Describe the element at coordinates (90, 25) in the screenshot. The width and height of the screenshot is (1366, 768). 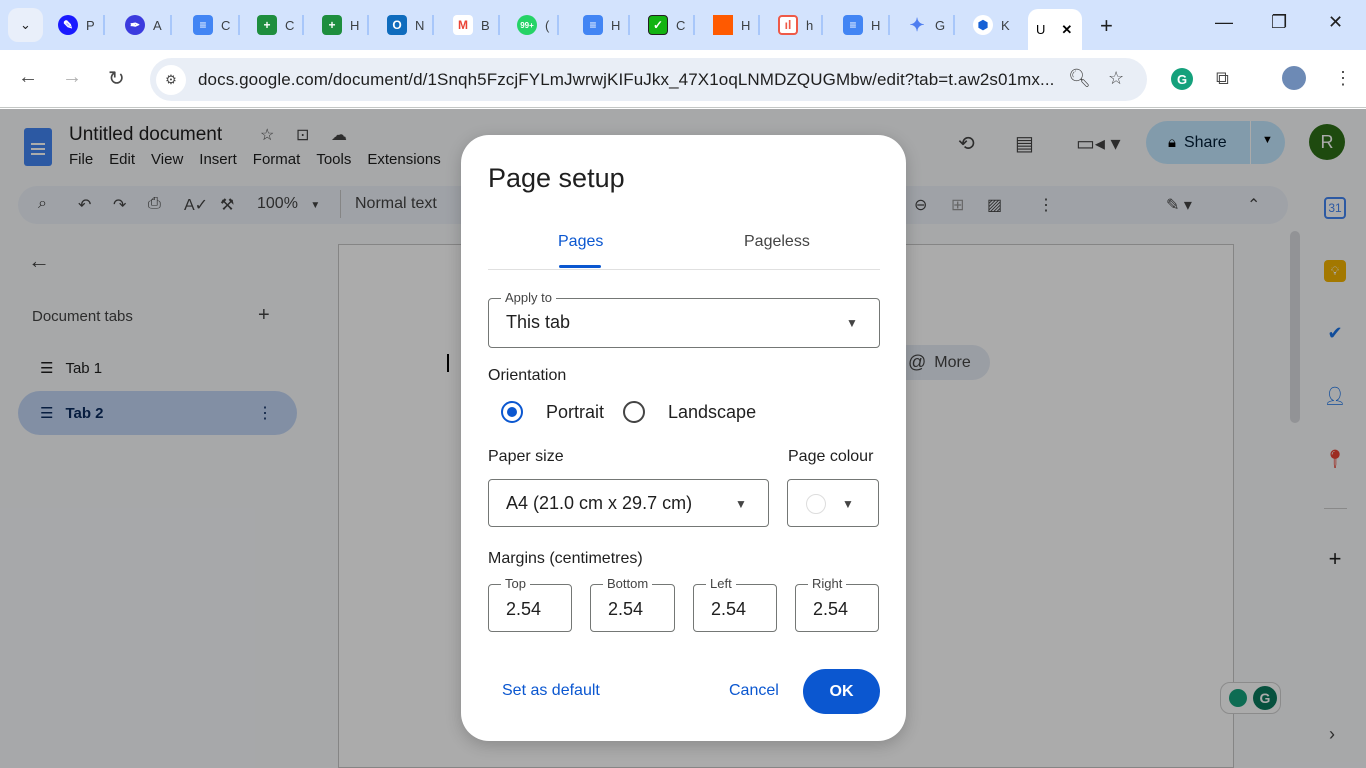
I see `tab-label: P` at that location.